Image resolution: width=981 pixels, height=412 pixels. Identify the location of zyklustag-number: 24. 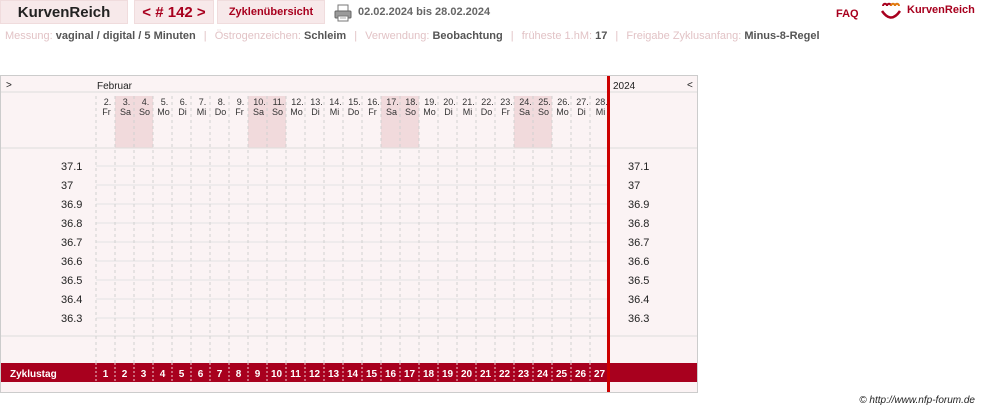
(543, 374).